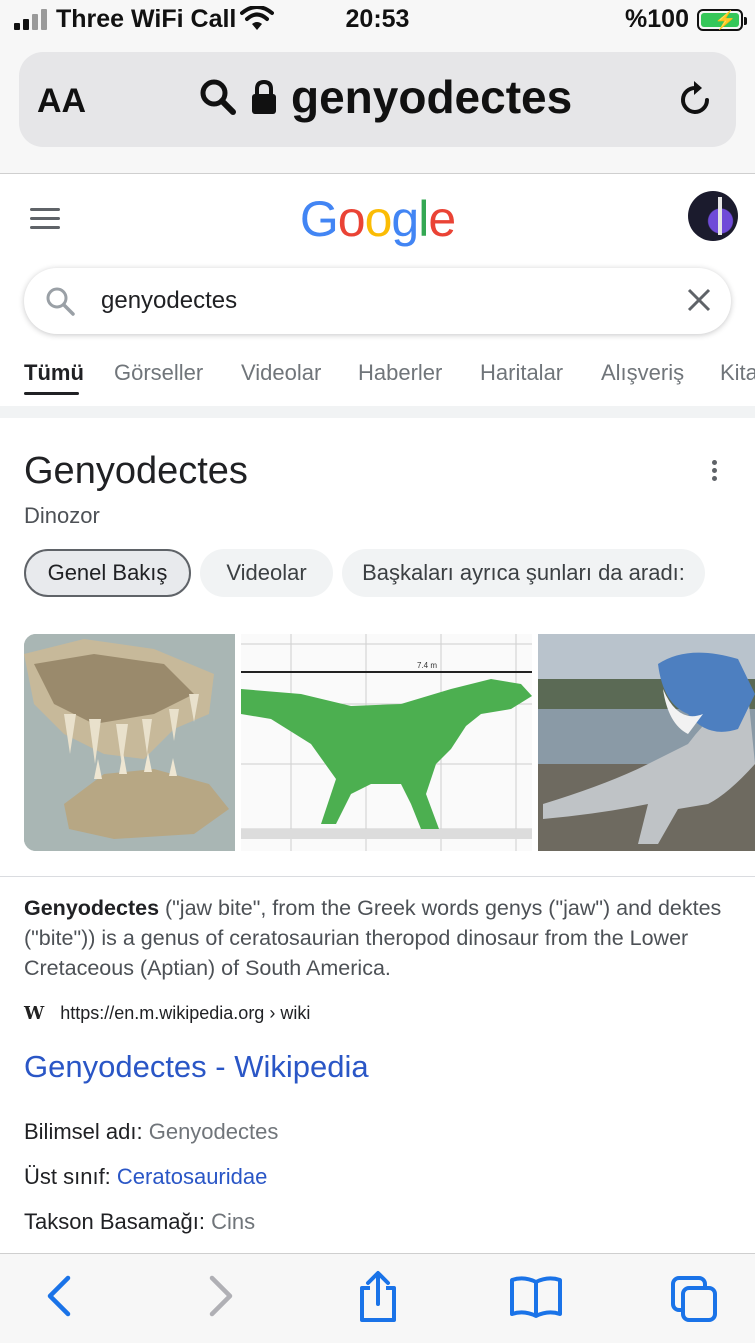 The width and height of the screenshot is (755, 1343). What do you see at coordinates (192, 1176) in the screenshot?
I see `fact-value-link: Ceratosauridae` at bounding box center [192, 1176].